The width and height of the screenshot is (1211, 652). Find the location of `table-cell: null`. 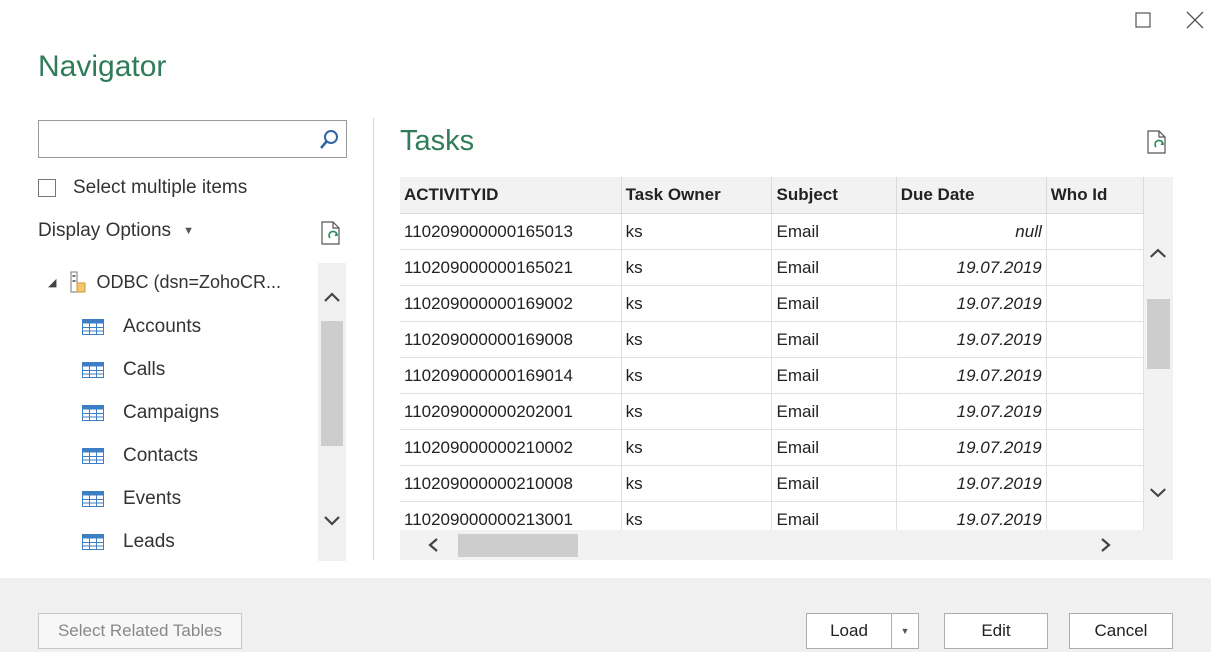

table-cell: null is located at coordinates (971, 231).